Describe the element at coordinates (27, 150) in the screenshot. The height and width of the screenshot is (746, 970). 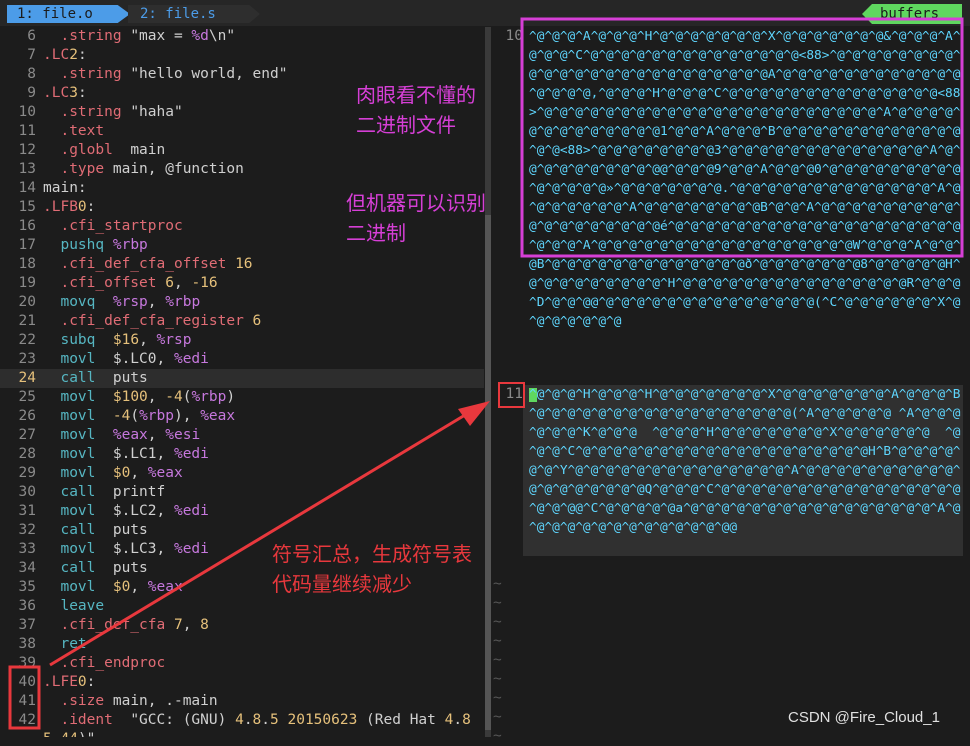
I see `line-number: 12` at that location.